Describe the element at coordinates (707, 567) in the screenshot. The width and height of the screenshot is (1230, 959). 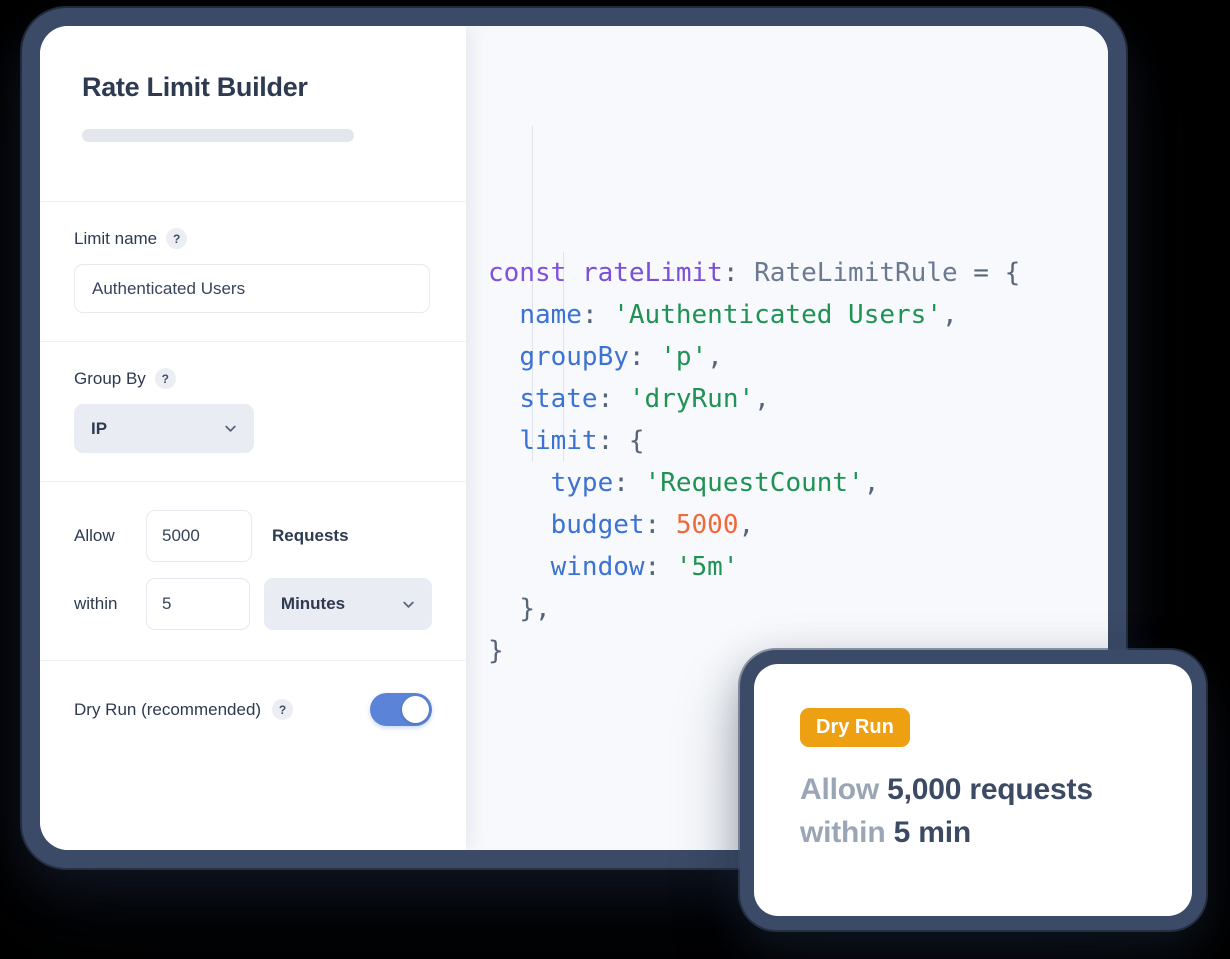
I see `code-token: '5m'` at that location.